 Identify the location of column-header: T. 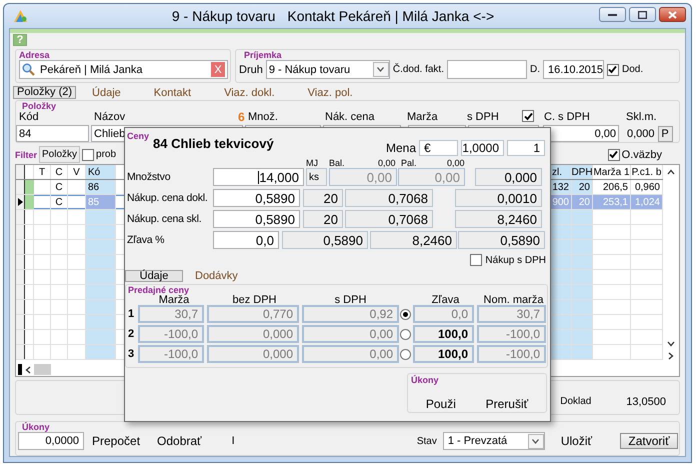
(42, 172).